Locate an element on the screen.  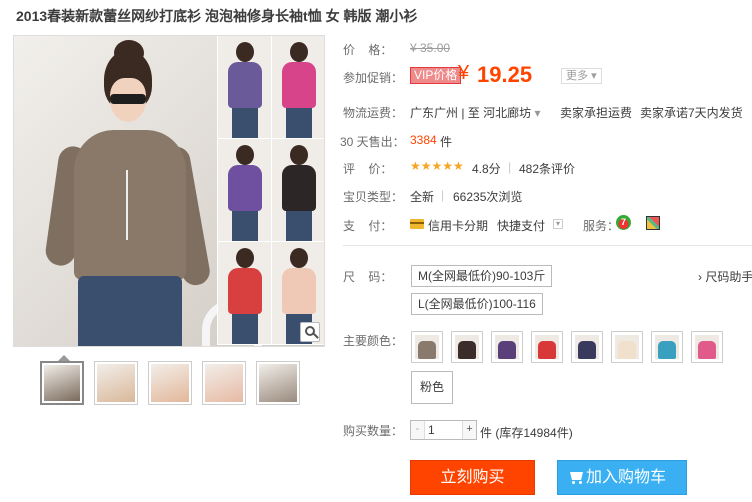
guarantee-icon is located at coordinates (653, 223).